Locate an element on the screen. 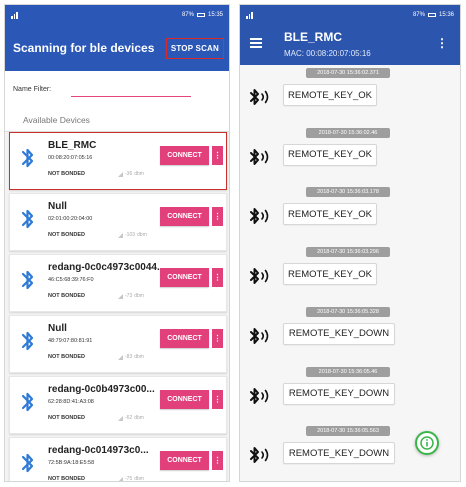  device-mac: 46:C5:68:39:76:F0 is located at coordinates (71, 280).